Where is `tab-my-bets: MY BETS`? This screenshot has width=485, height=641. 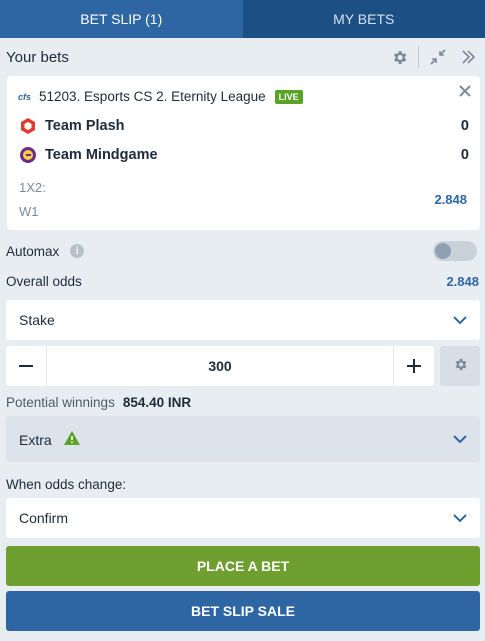
tab-my-bets: MY BETS is located at coordinates (363, 19).